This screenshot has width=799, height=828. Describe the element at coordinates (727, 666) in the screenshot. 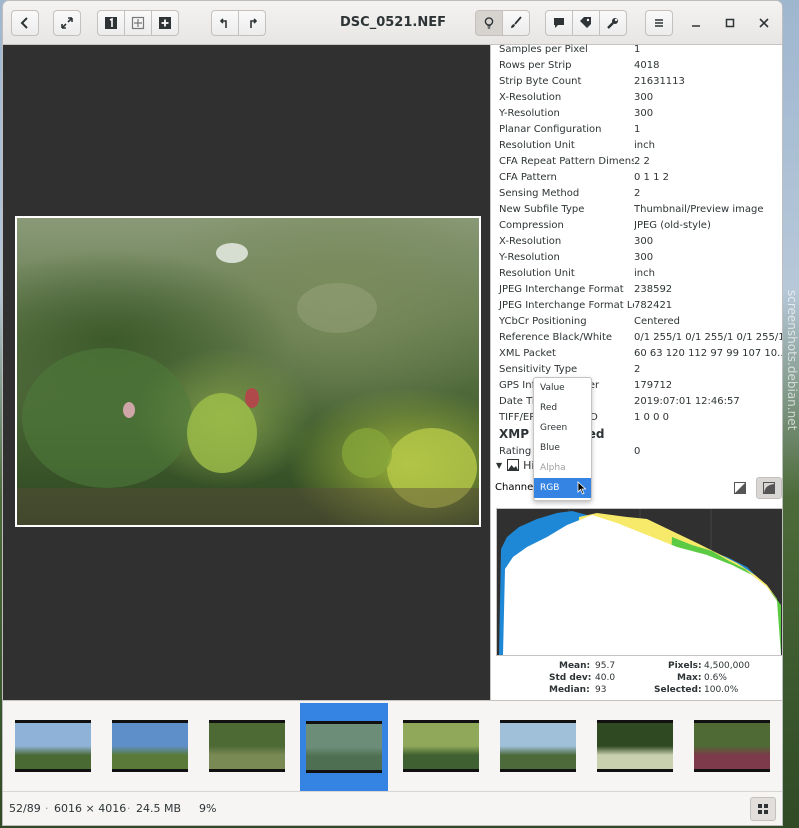

I see `pixels-value: 4,500,000` at that location.